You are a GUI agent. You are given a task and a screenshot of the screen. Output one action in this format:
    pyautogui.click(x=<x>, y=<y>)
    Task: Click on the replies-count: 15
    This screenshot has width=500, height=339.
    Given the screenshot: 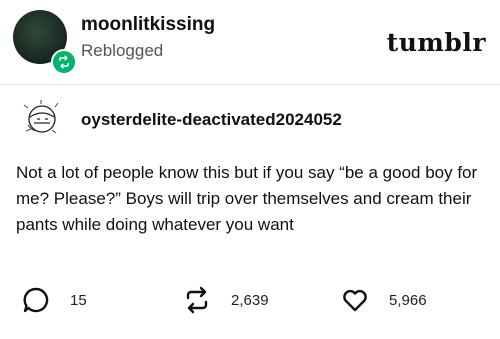 What is the action you would take?
    pyautogui.click(x=78, y=300)
    